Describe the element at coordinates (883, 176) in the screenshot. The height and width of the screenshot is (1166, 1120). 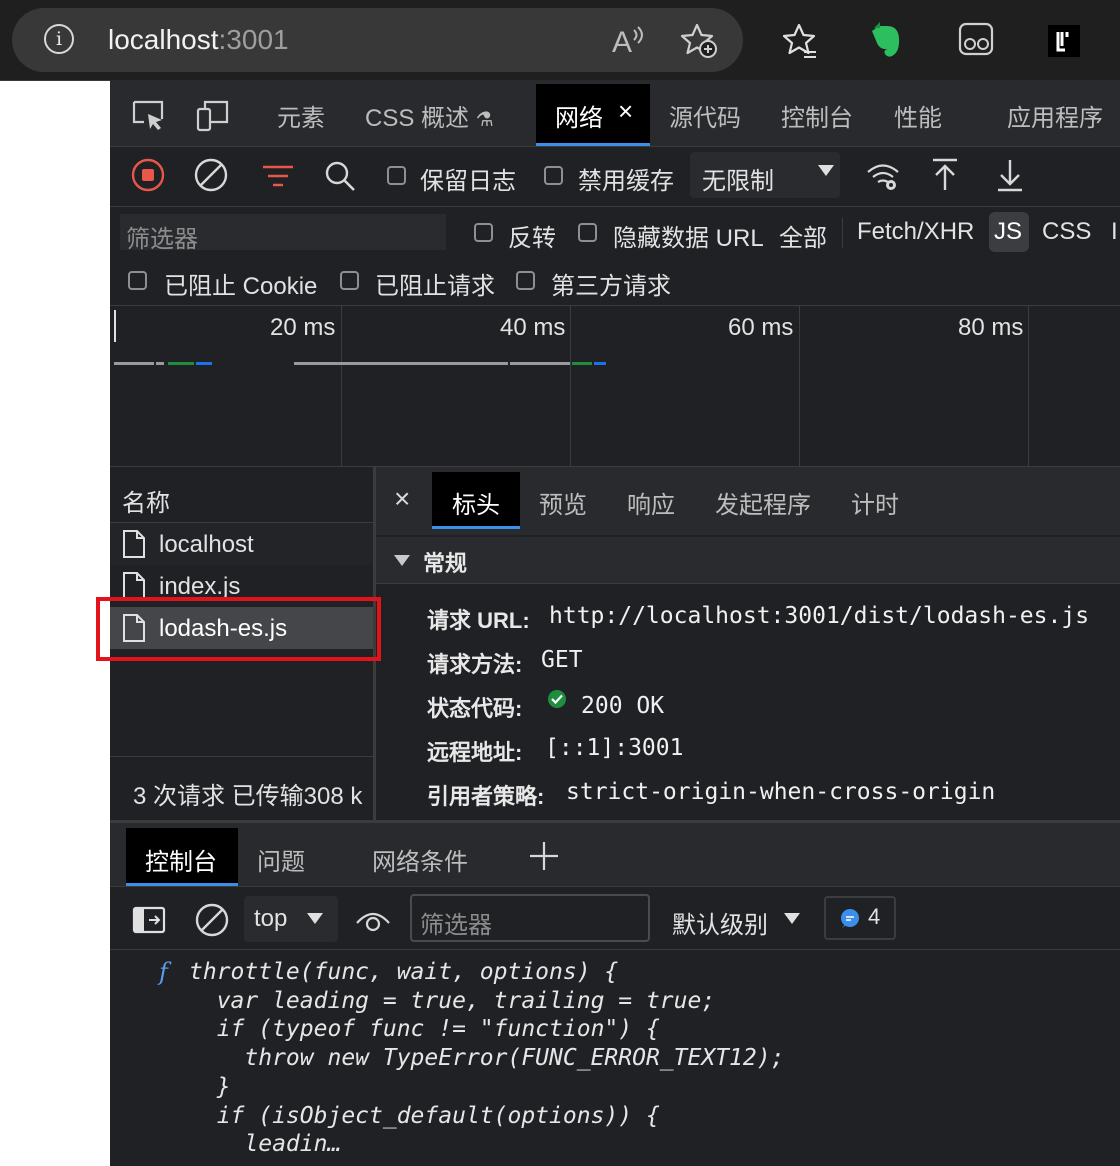
I see `network-conditions-icon` at that location.